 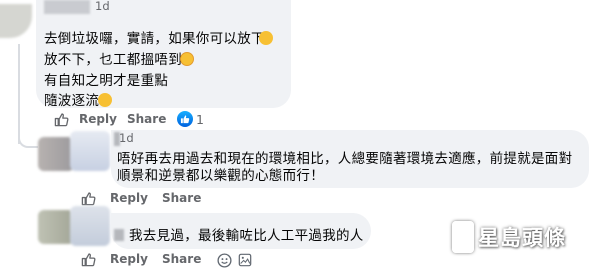 I want to click on comment-text-line: 隨波逐流, so click(x=72, y=101).